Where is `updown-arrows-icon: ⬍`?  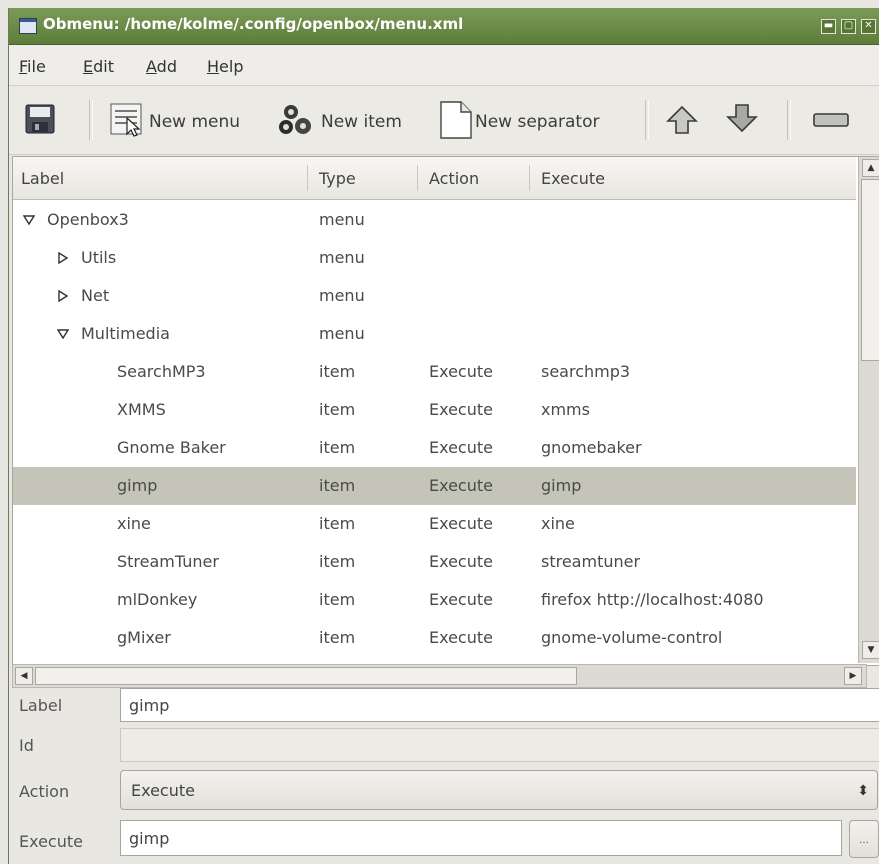
updown-arrows-icon: ⬍ is located at coordinates (863, 791).